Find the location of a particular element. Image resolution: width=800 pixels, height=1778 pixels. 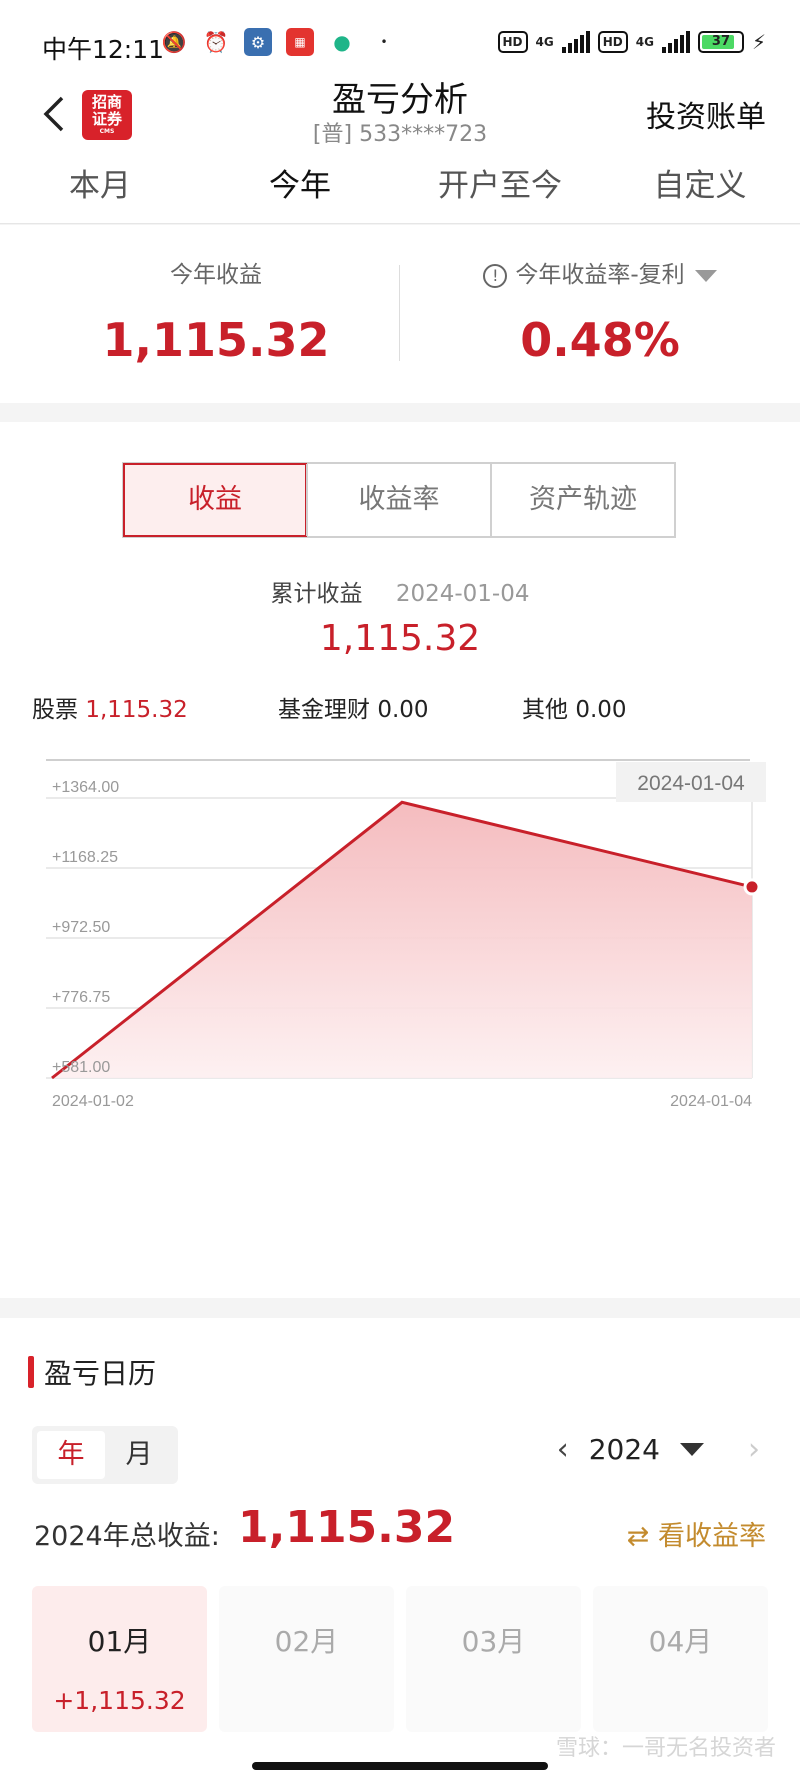

home-indicator is located at coordinates (400, 1766).